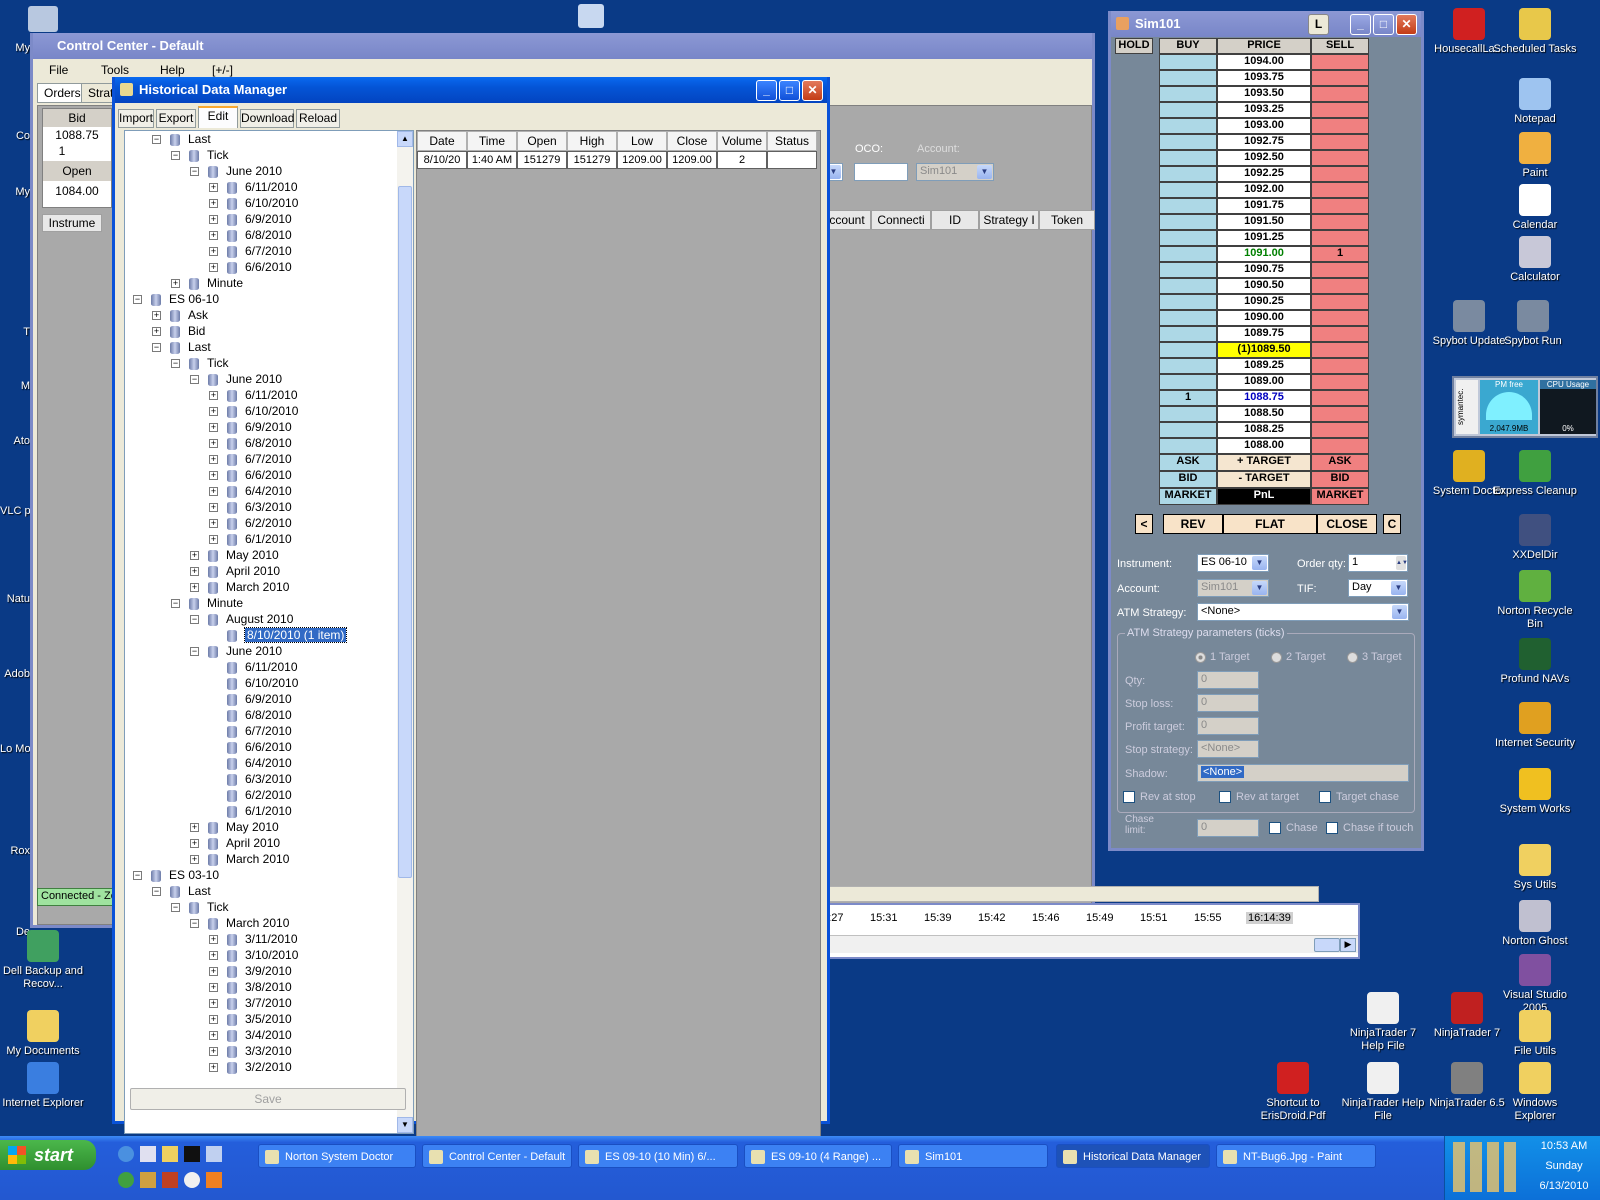 Image resolution: width=1600 pixels, height=1200 pixels. I want to click on tree-node: 6/3/2010, so click(250, 779).